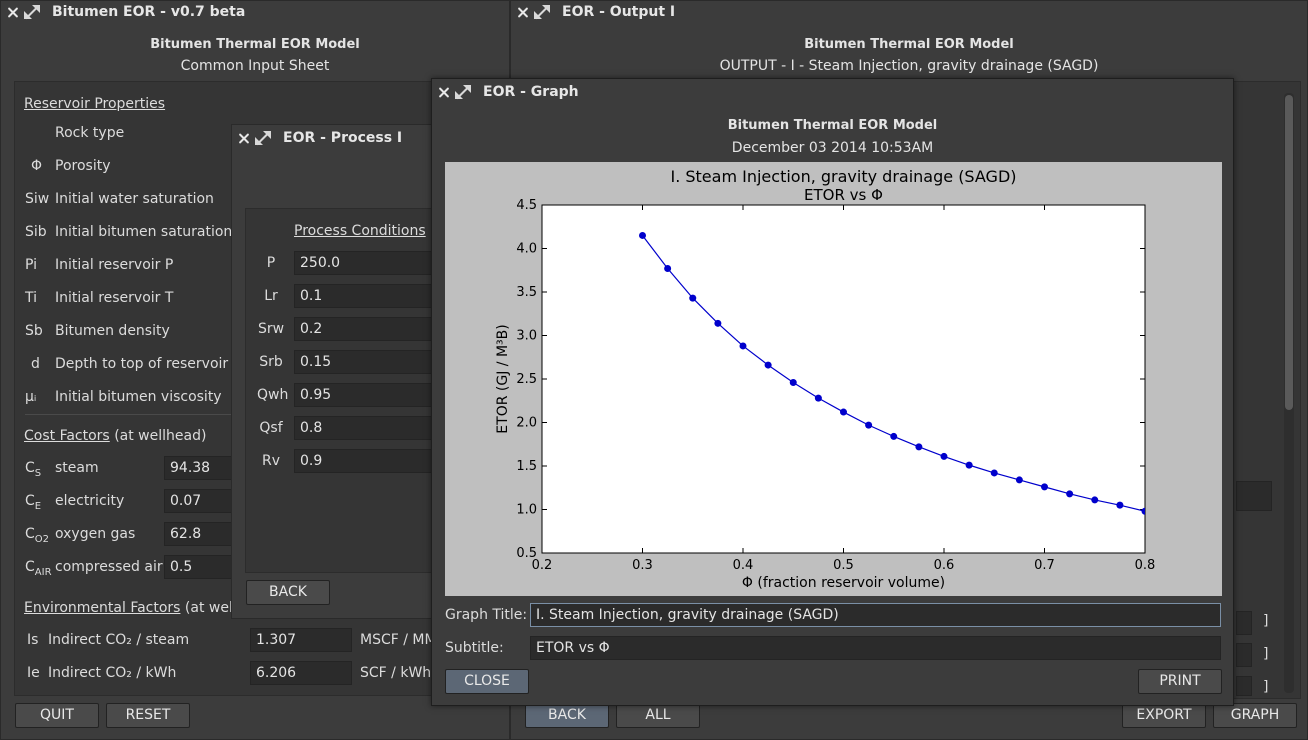 This screenshot has height=740, width=1308. What do you see at coordinates (271, 329) in the screenshot?
I see `process-param-label: Srw` at bounding box center [271, 329].